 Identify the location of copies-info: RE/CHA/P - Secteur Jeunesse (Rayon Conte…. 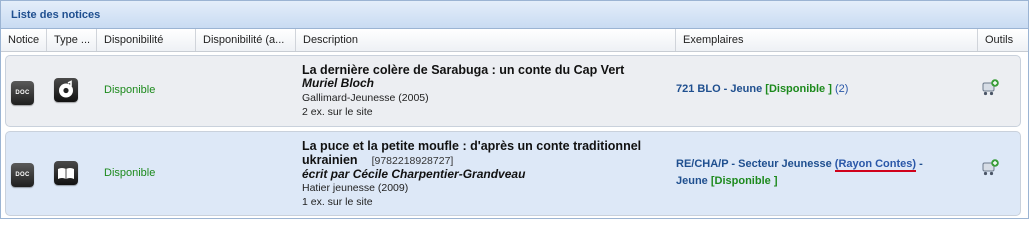
(826, 173).